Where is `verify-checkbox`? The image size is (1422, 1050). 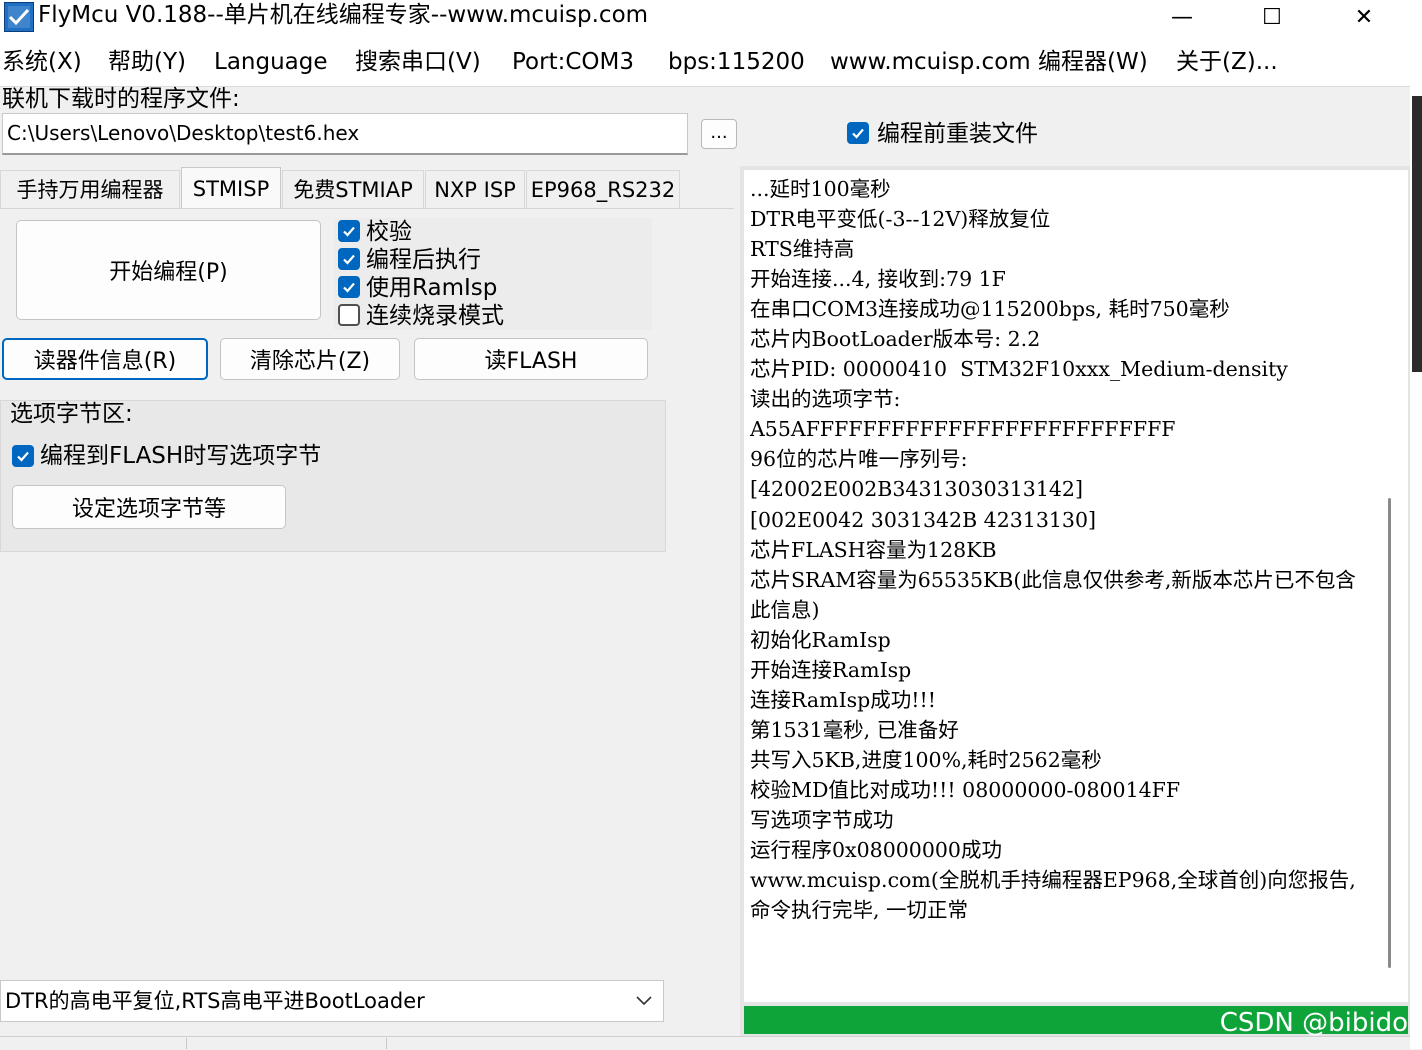 verify-checkbox is located at coordinates (349, 231).